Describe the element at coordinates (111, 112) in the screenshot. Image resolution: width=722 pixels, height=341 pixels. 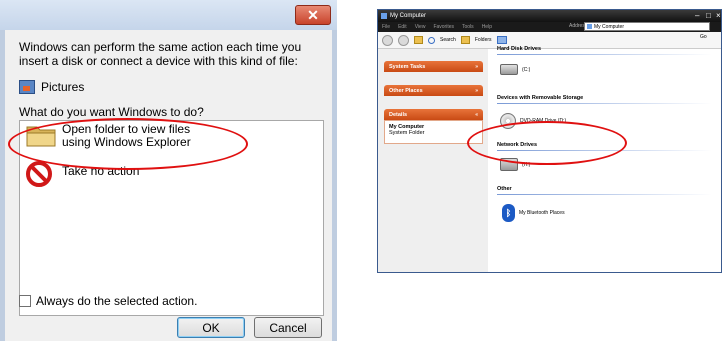
I see `dialog-question: What do you want Windows to do?` at that location.